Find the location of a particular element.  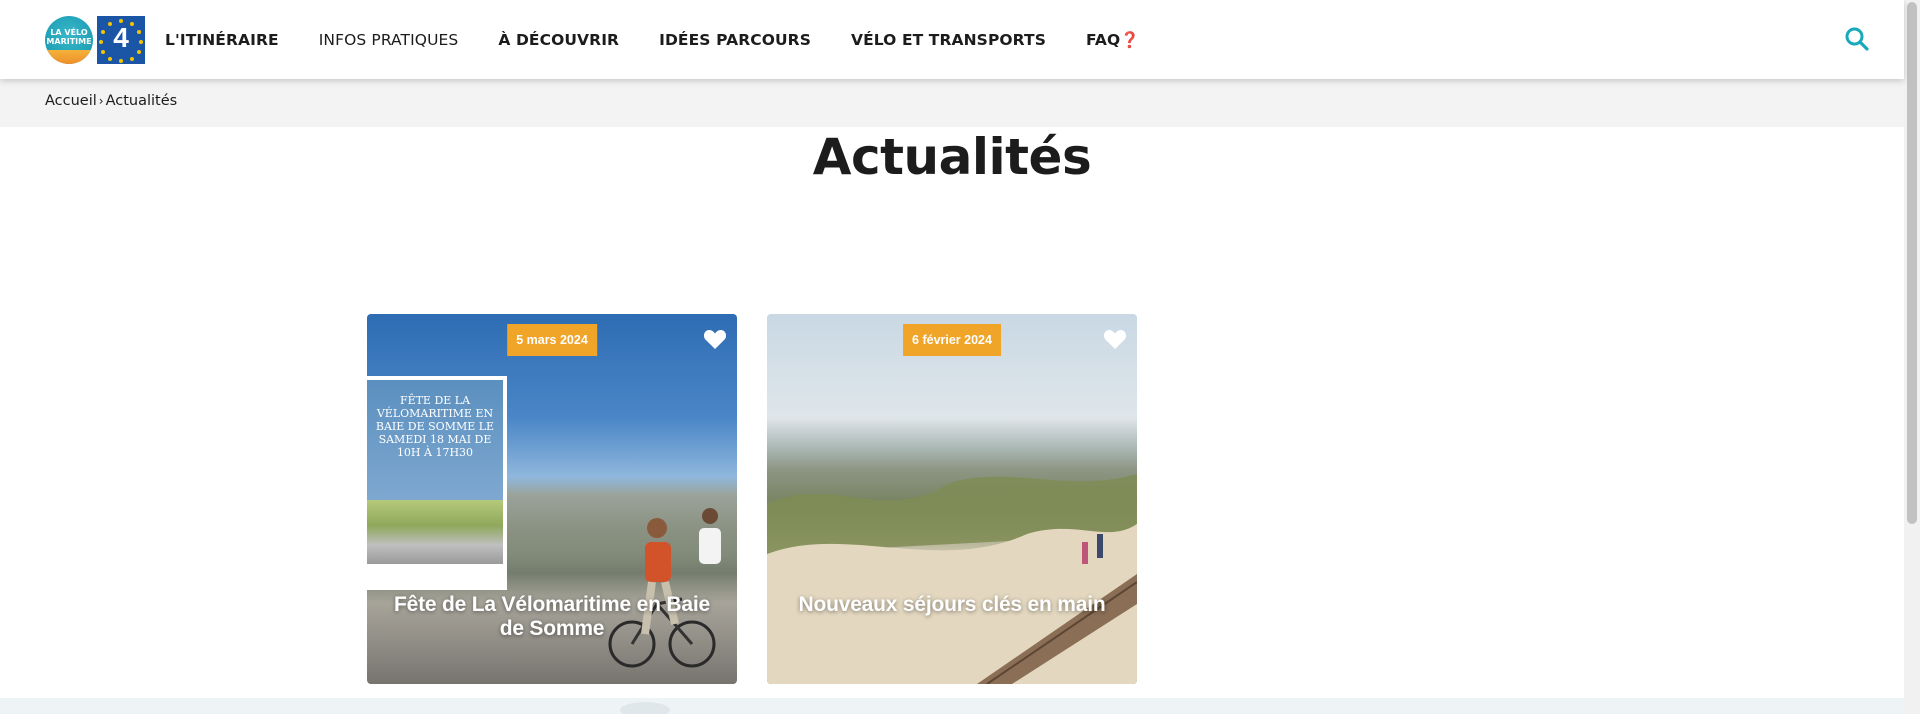

eurovelo-logo: 4 is located at coordinates (121, 40).